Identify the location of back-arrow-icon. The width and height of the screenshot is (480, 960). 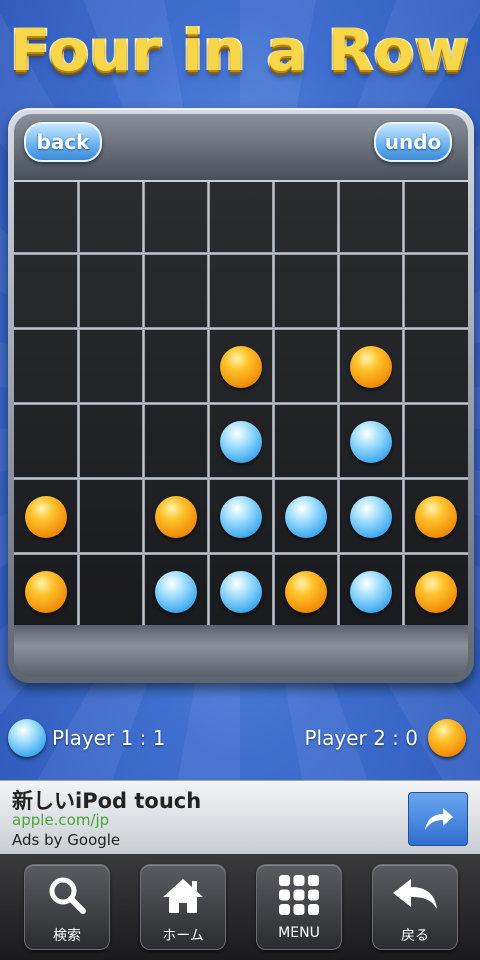
(415, 895).